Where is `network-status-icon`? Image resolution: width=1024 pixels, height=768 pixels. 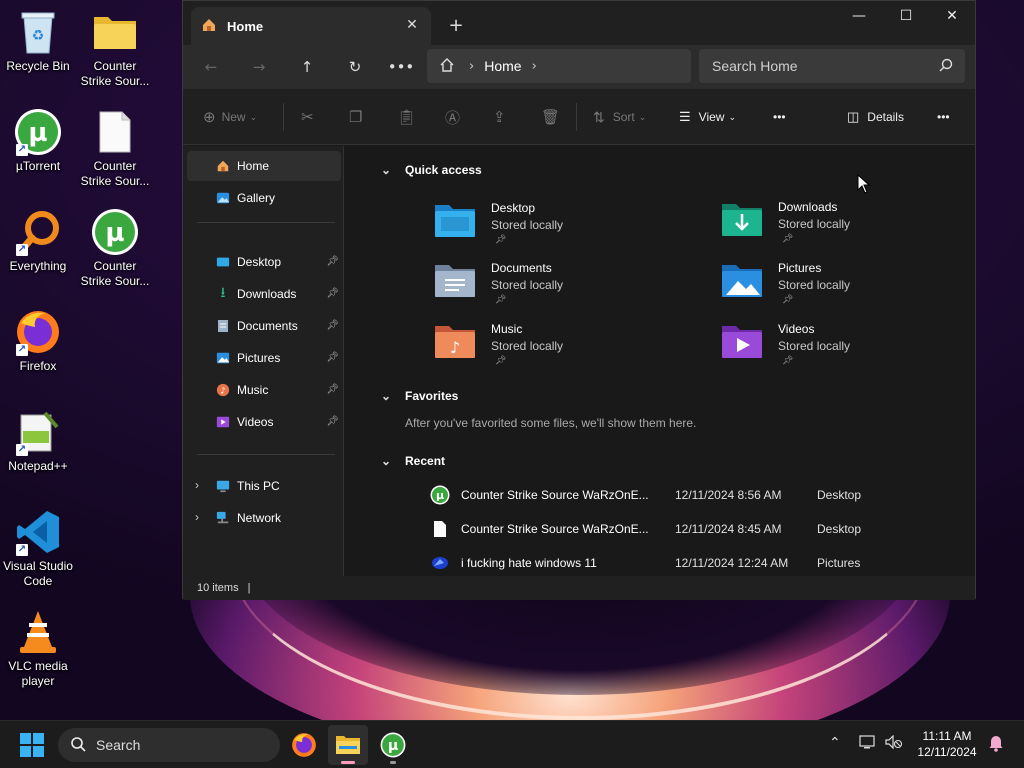
network-status-icon is located at coordinates (867, 744).